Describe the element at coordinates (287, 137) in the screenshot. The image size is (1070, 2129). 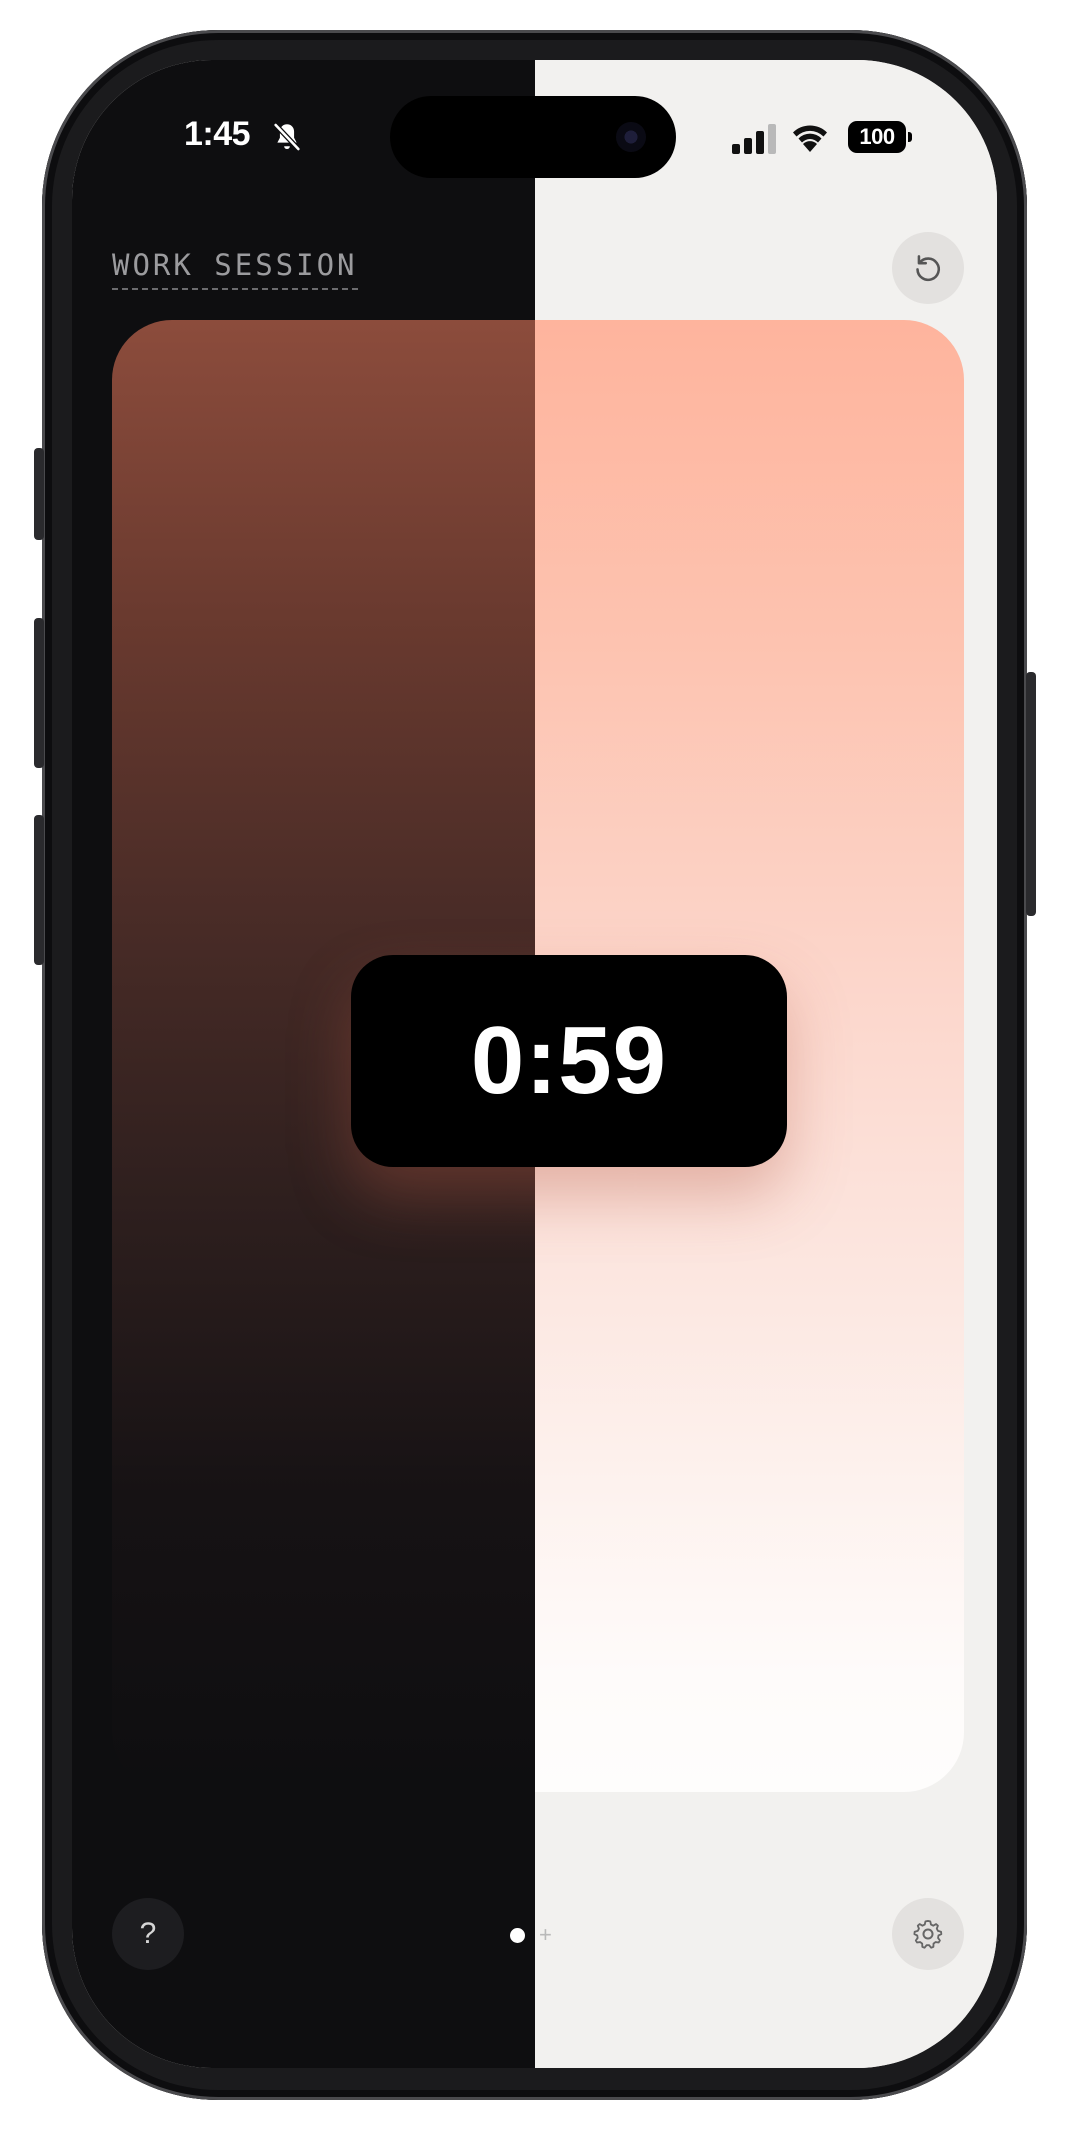
I see `bell-slash-icon` at that location.